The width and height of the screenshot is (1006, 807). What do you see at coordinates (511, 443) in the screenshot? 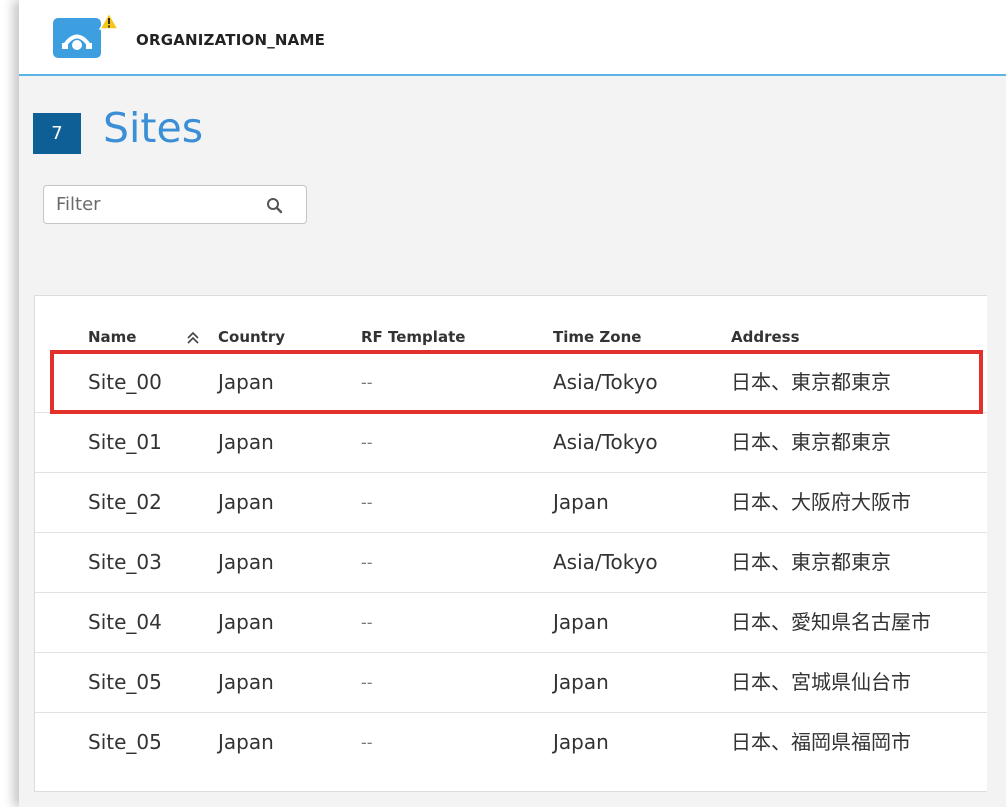
I see `table-row: Site_01 Japan -- Asia/Tokyo 日本、東京都東京` at bounding box center [511, 443].